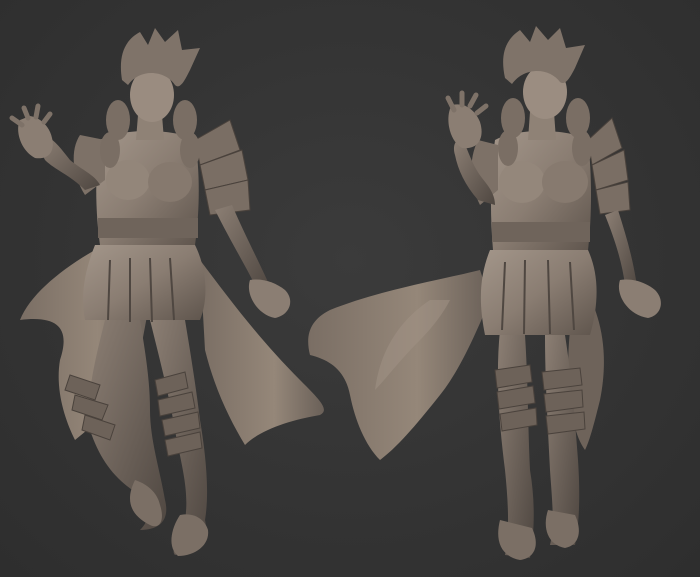  What do you see at coordinates (522, 182) in the screenshot?
I see `chest-left` at bounding box center [522, 182].